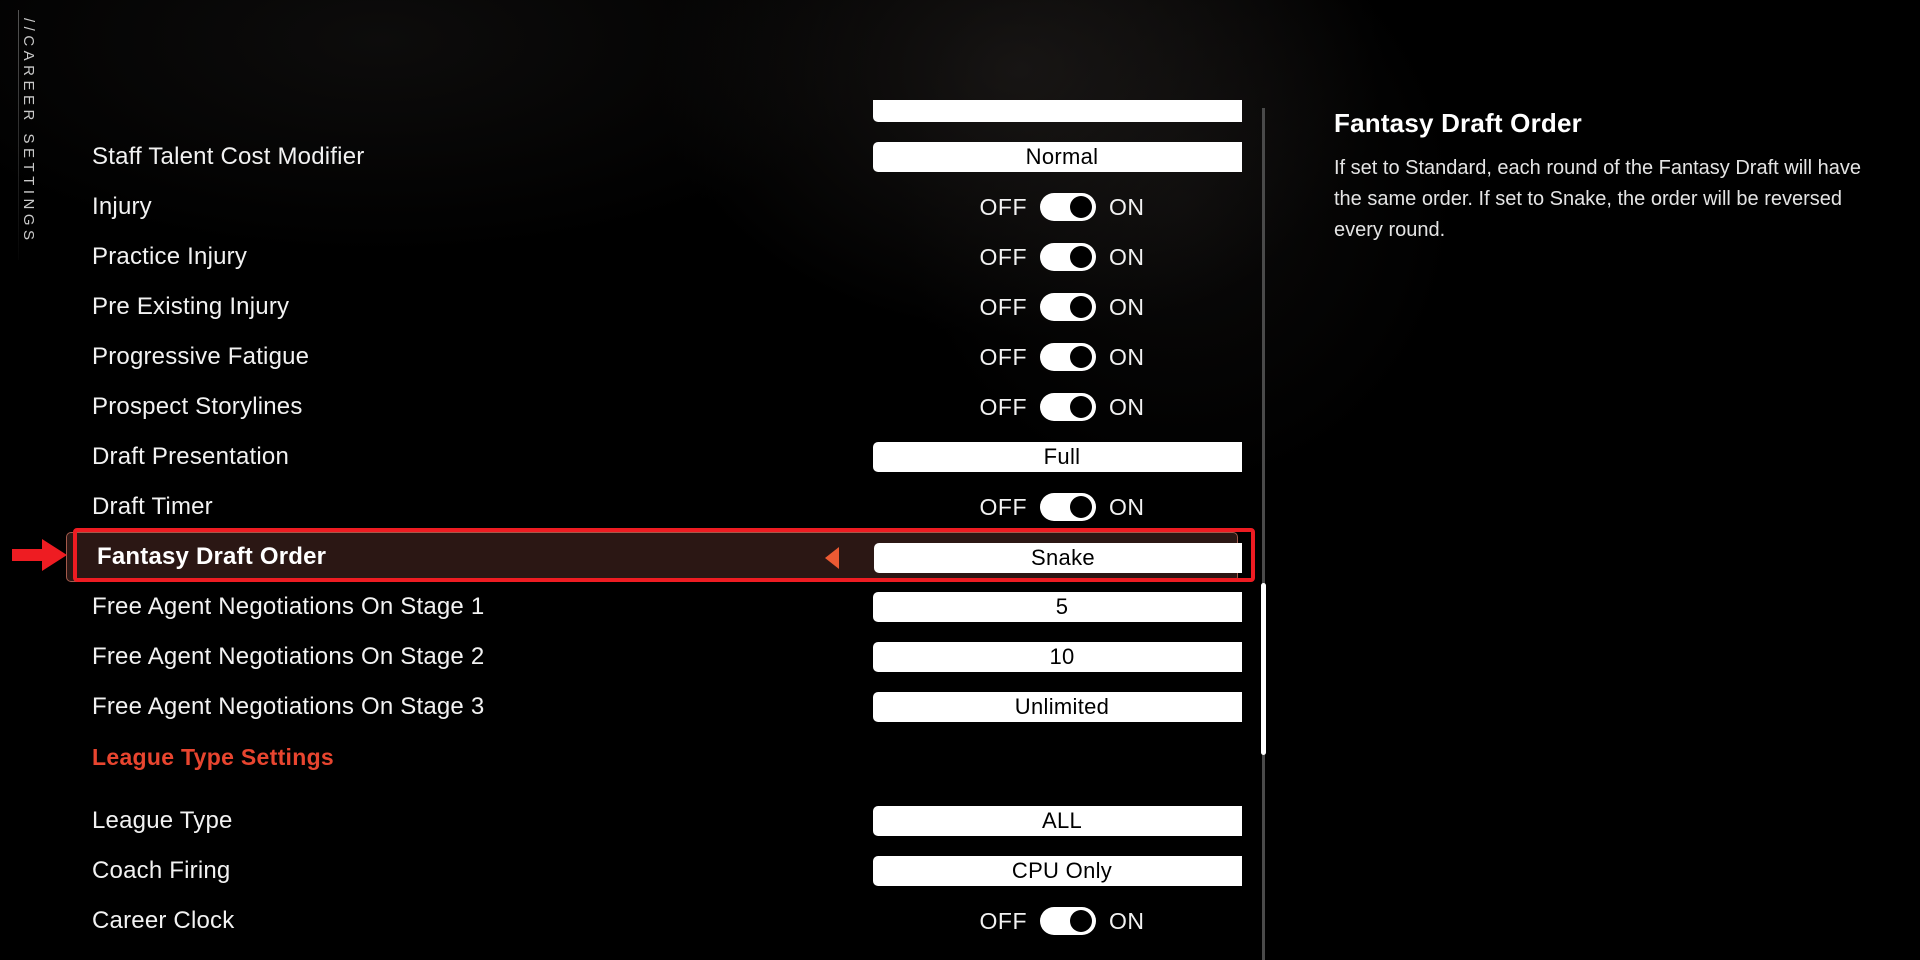  Describe the element at coordinates (28, 131) in the screenshot. I see `breadcrumb: //CAREER SETTINGS` at that location.